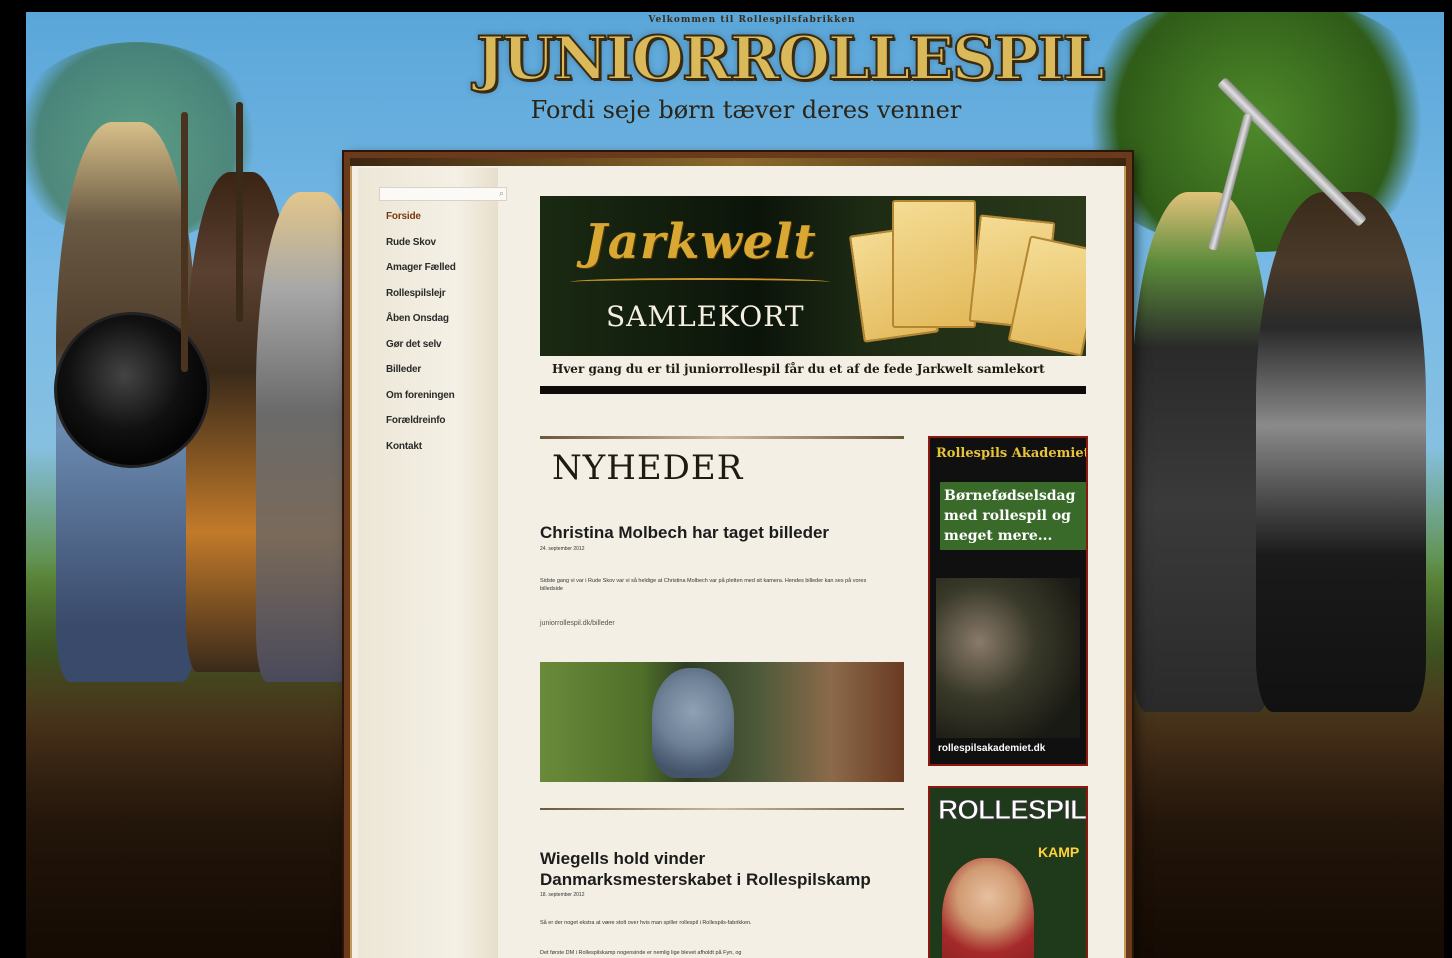 The width and height of the screenshot is (1452, 958). Describe the element at coordinates (705, 316) in the screenshot. I see `banner-subtitle: SAMLEKORT` at that location.